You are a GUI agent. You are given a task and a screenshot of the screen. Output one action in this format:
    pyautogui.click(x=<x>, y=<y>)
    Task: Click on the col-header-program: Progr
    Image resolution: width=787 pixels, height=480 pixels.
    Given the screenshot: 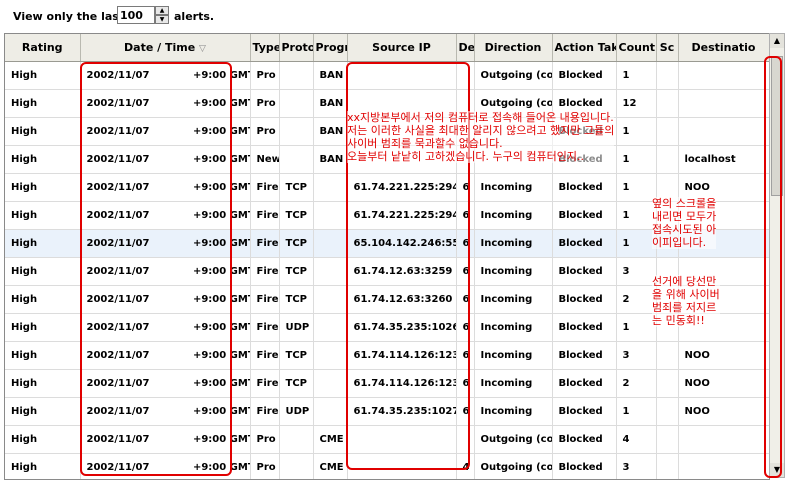 What is the action you would take?
    pyautogui.click(x=330, y=48)
    